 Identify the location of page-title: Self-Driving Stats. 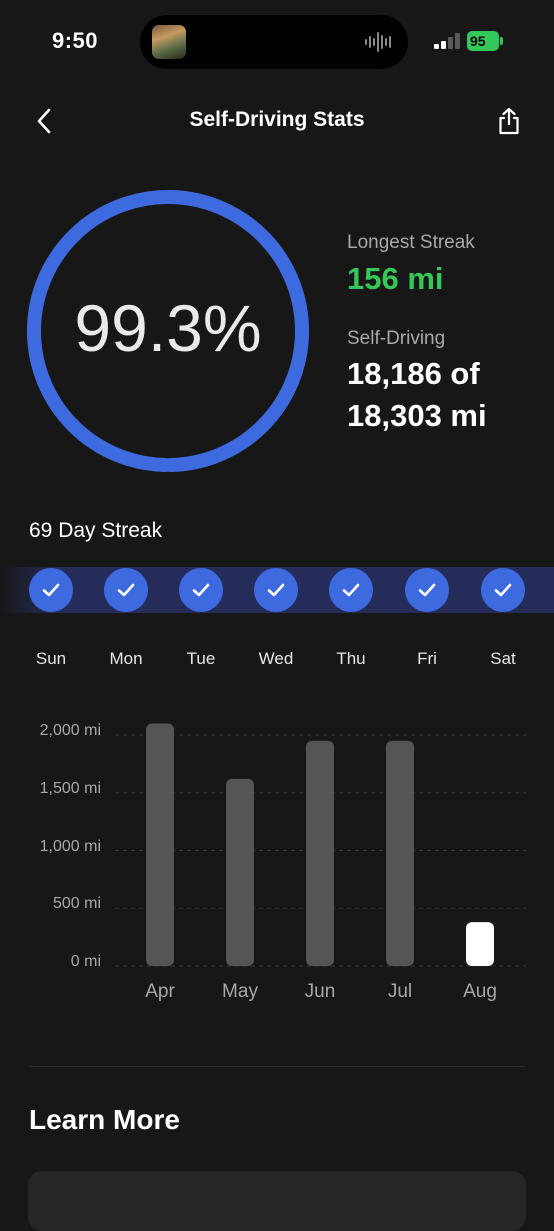
(277, 119).